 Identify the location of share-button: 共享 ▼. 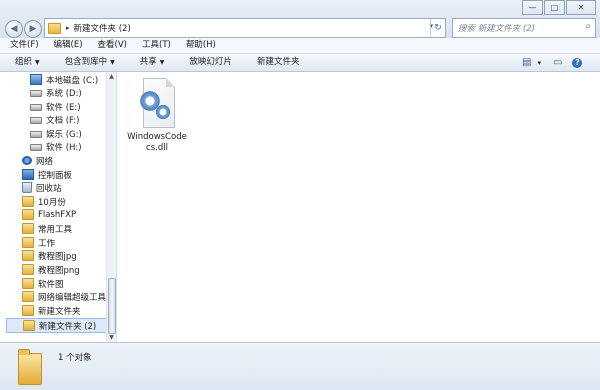
(150, 62).